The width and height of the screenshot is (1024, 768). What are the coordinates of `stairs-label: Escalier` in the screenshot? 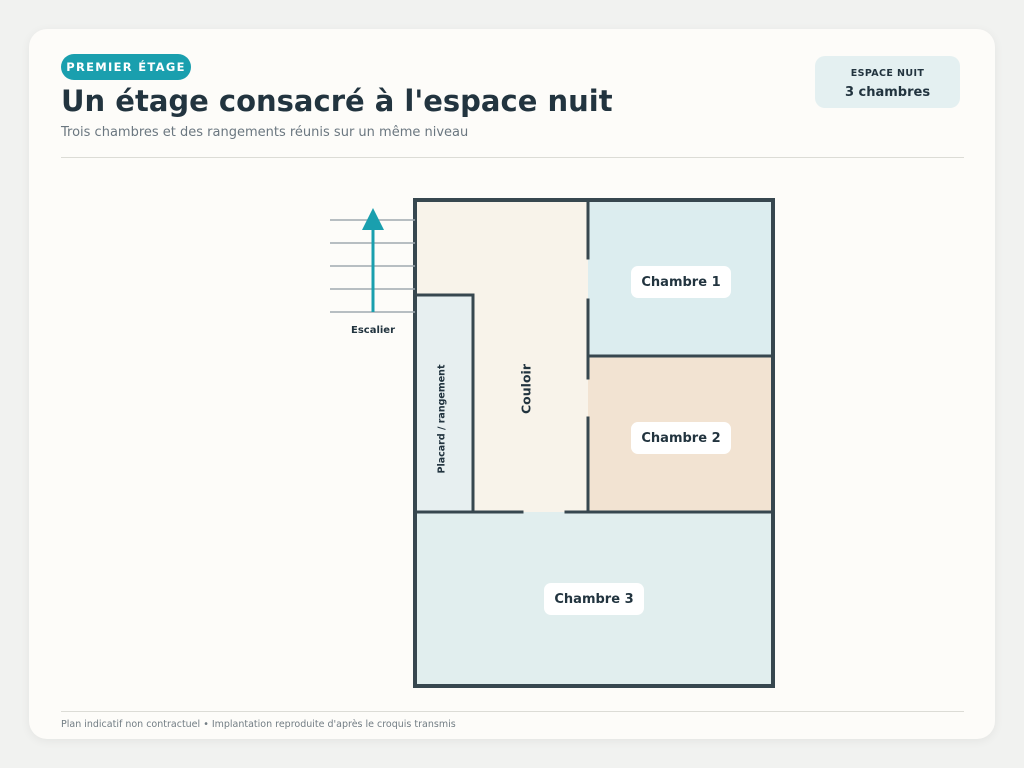 It's located at (373, 330).